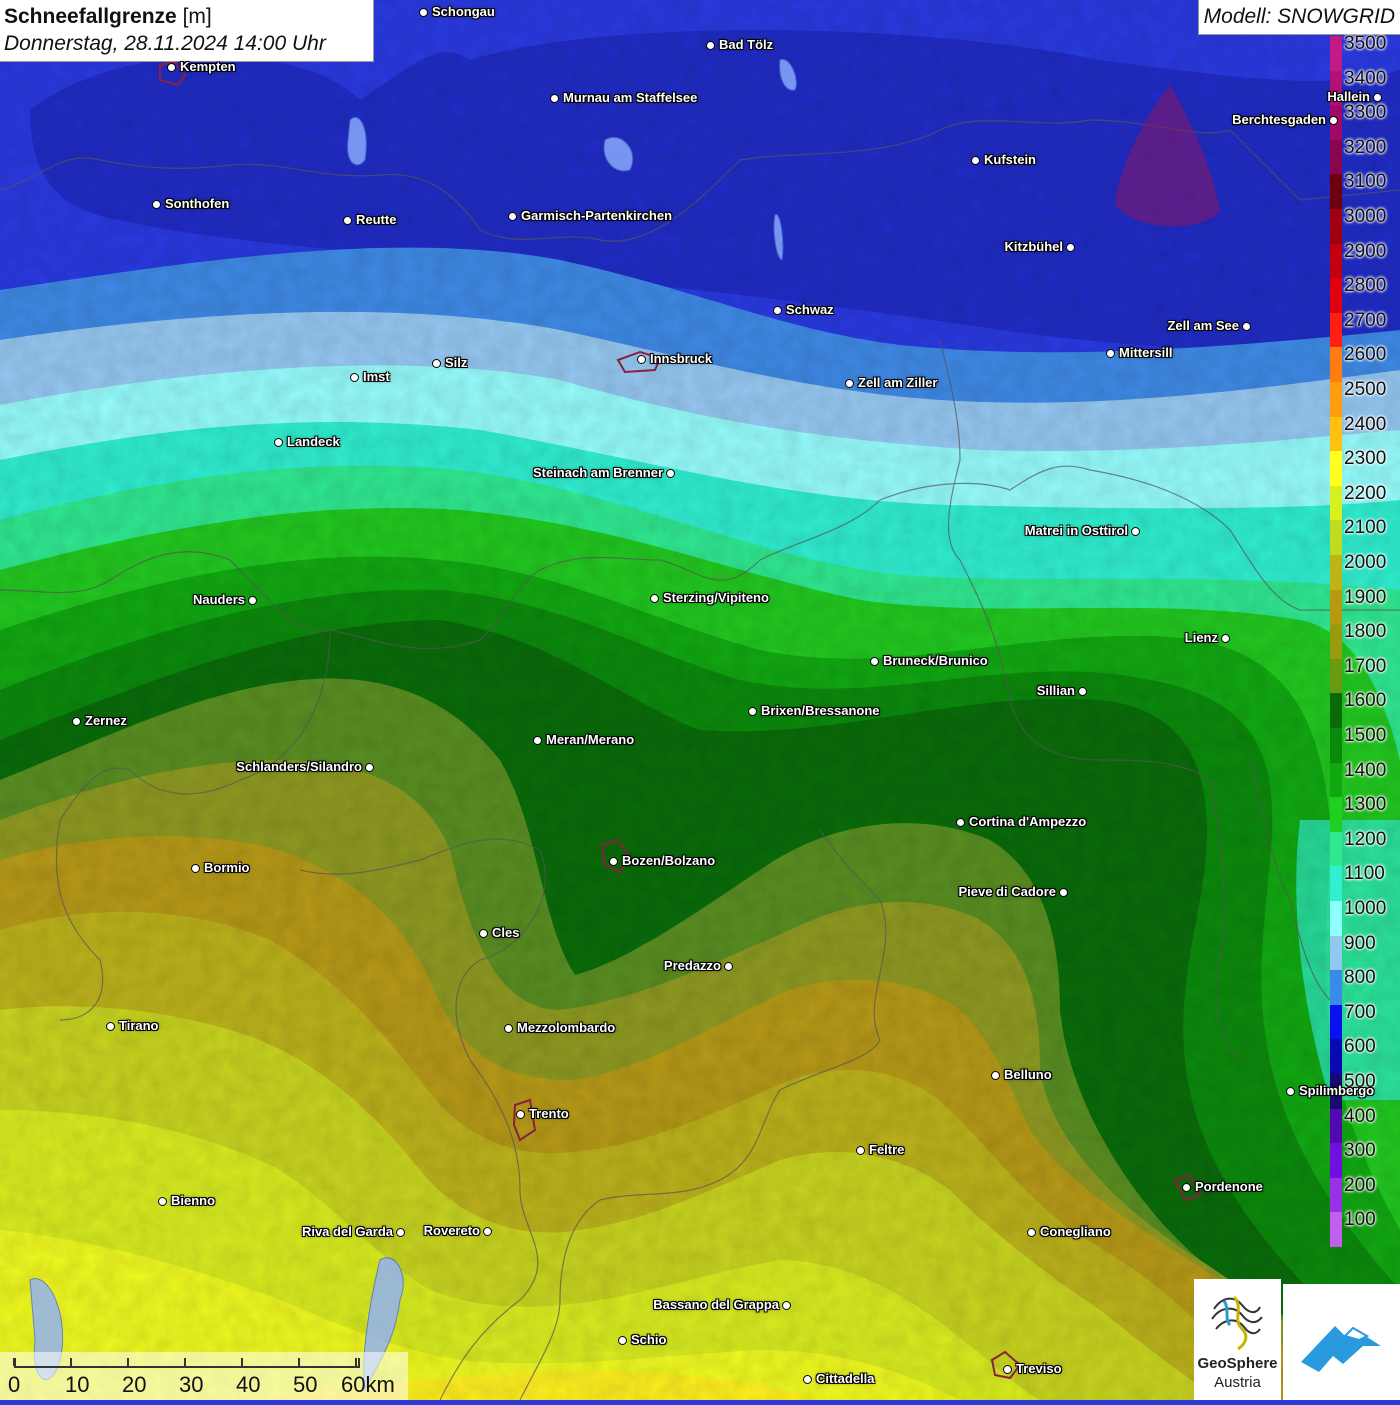  What do you see at coordinates (1007, 892) in the screenshot?
I see `city-label: Pieve di Cadore` at bounding box center [1007, 892].